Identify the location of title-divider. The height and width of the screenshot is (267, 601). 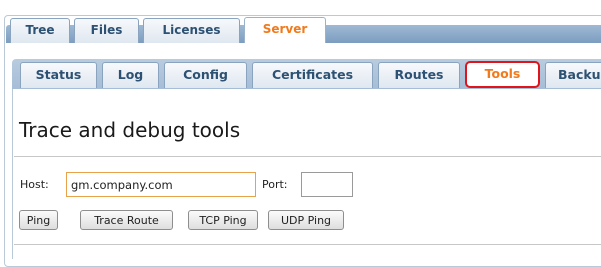
(307, 156).